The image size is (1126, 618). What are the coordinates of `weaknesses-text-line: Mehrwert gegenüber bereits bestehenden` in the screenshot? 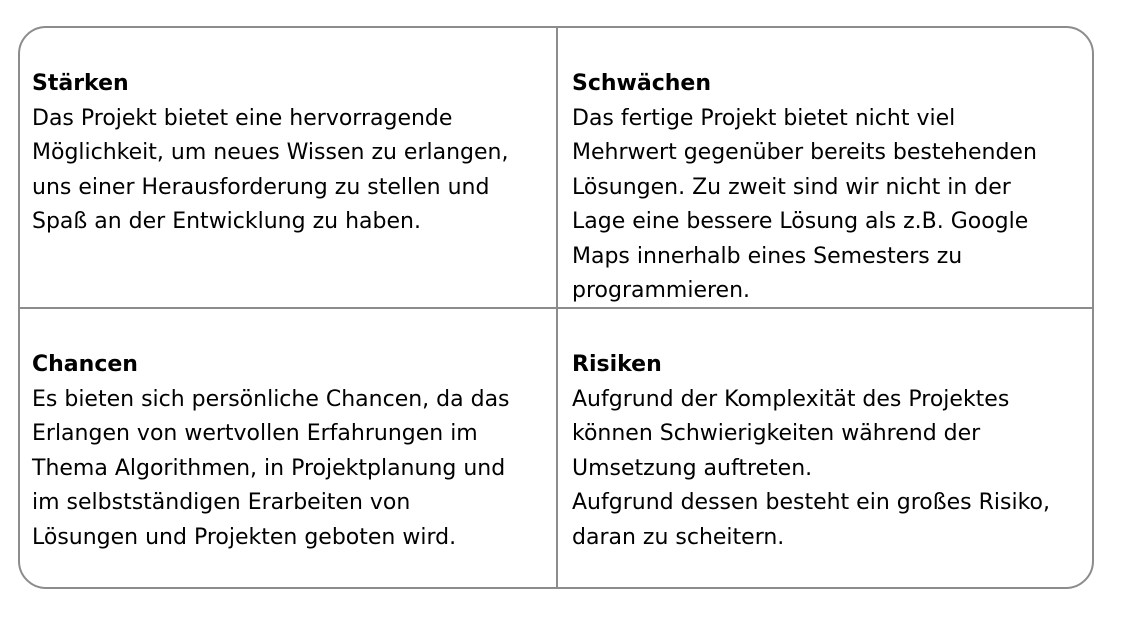 It's located at (804, 152).